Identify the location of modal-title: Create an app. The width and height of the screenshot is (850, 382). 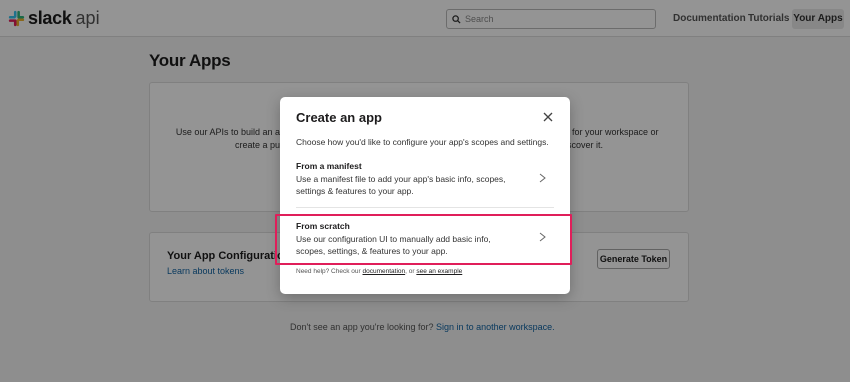
(339, 117).